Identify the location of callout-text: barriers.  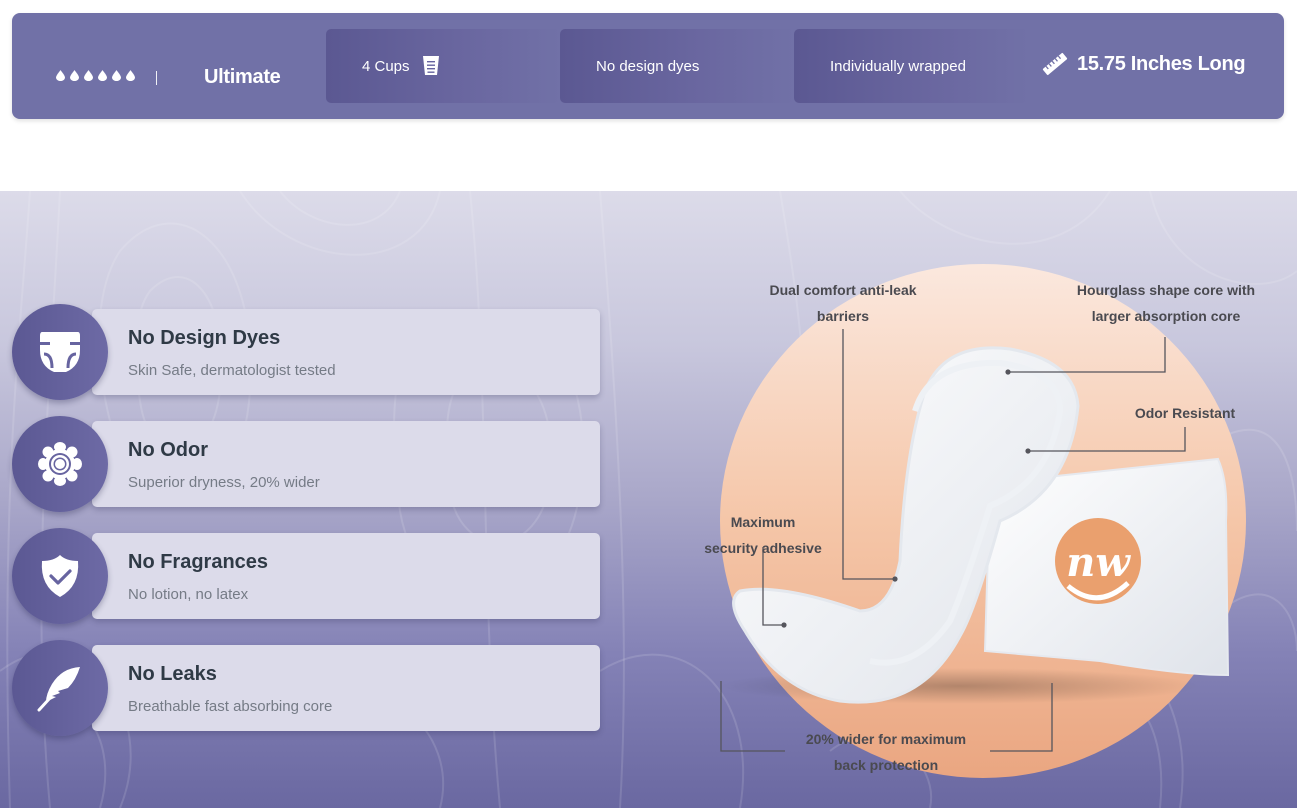
(843, 316).